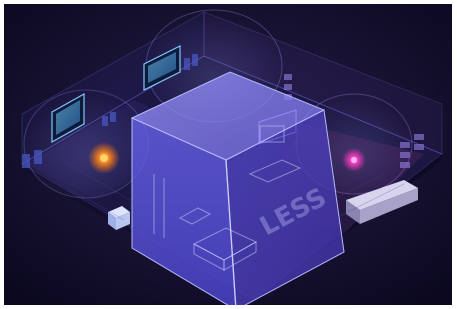 The width and height of the screenshot is (457, 309). What do you see at coordinates (104, 158) in the screenshot?
I see `orange-heat-core` at bounding box center [104, 158].